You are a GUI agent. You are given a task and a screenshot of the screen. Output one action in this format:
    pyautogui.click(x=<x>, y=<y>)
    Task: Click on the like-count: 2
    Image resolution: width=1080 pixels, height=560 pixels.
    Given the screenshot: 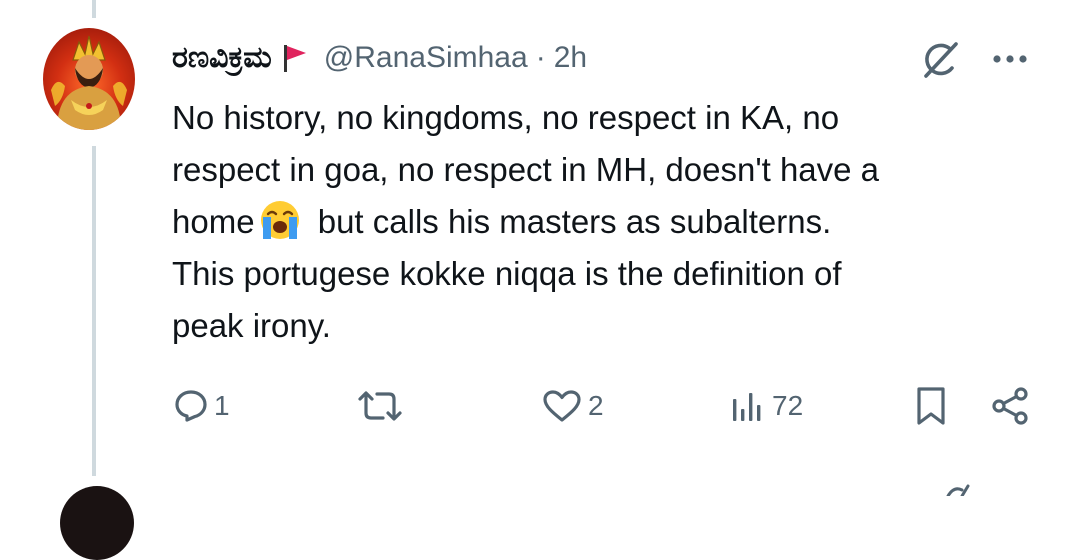 What is the action you would take?
    pyautogui.click(x=596, y=405)
    